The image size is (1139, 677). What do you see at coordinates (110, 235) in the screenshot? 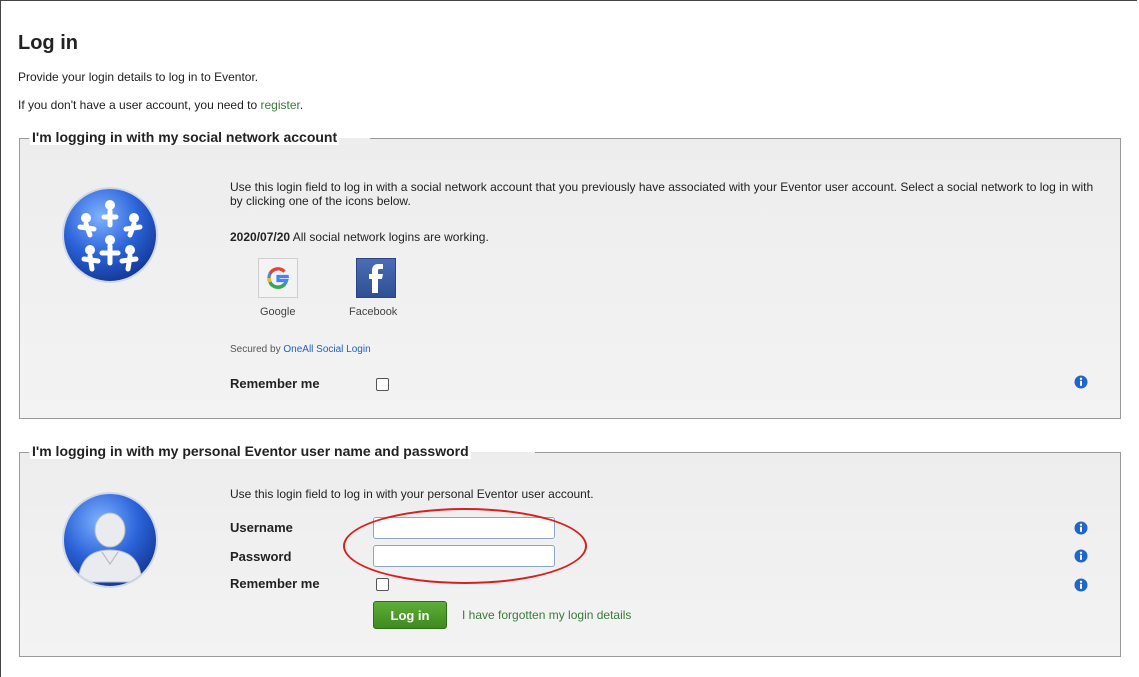
I see `social-network-icon` at bounding box center [110, 235].